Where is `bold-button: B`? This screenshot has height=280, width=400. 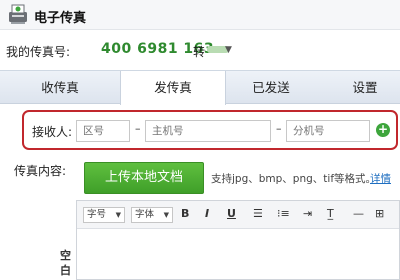
bold-button: B is located at coordinates (185, 213).